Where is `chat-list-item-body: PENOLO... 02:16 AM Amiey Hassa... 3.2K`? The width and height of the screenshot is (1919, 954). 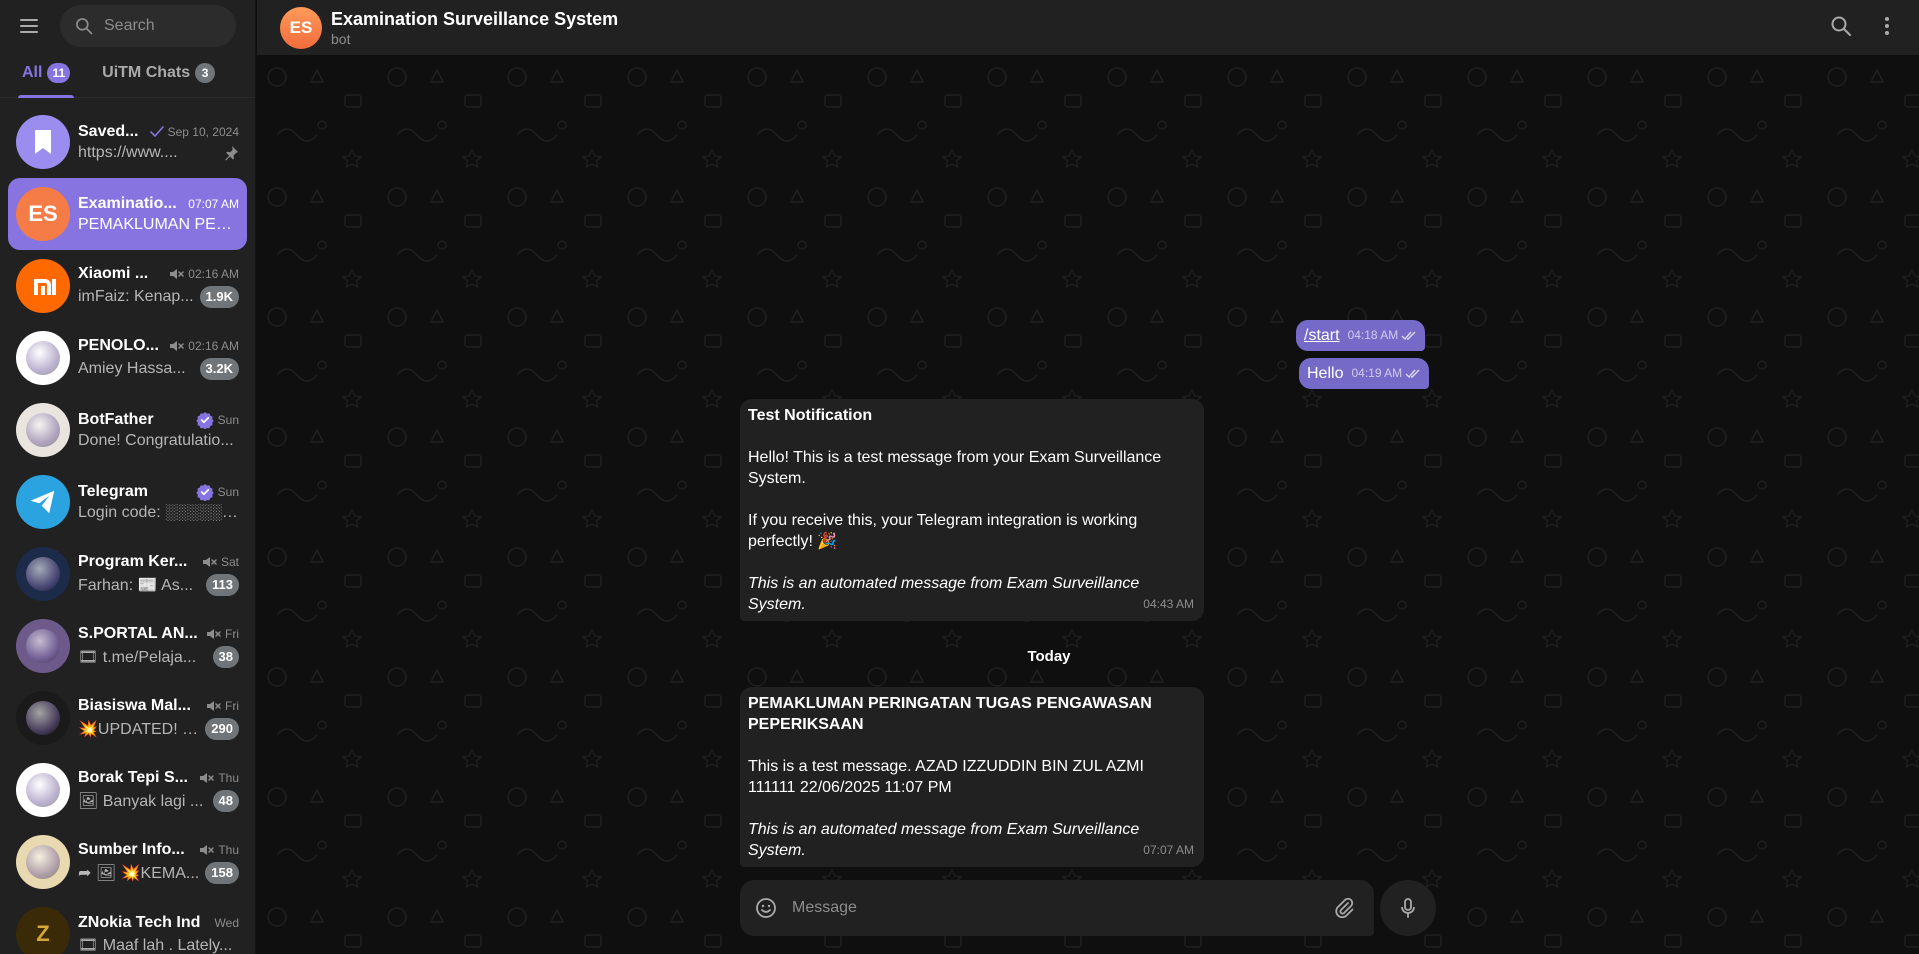 chat-list-item-body: PENOLO... 02:16 AM Amiey Hassa... 3.2K is located at coordinates (158, 358).